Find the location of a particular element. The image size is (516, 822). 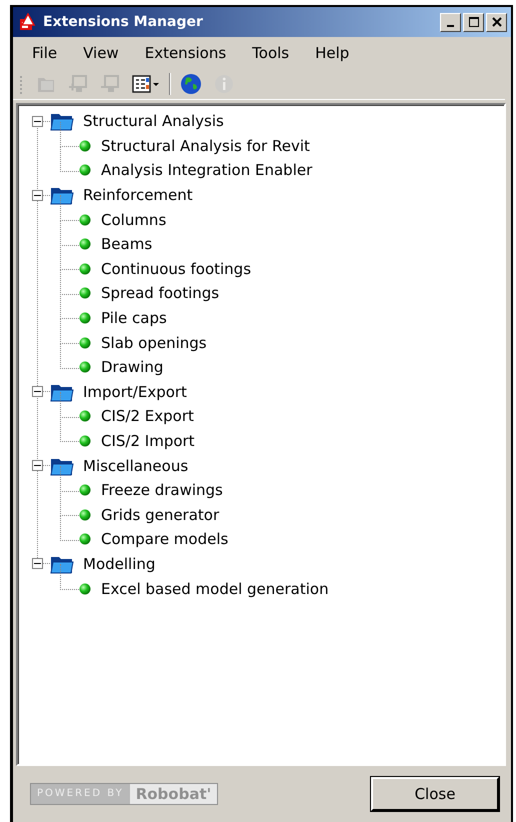

tree-item: Import/Export is located at coordinates (135, 391).